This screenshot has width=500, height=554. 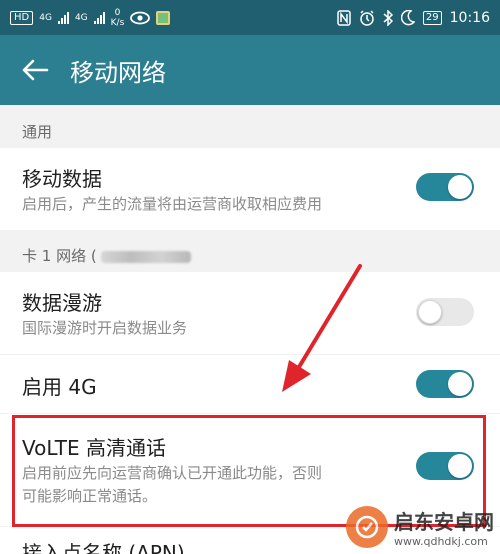 What do you see at coordinates (367, 17) in the screenshot?
I see `alarm-icon` at bounding box center [367, 17].